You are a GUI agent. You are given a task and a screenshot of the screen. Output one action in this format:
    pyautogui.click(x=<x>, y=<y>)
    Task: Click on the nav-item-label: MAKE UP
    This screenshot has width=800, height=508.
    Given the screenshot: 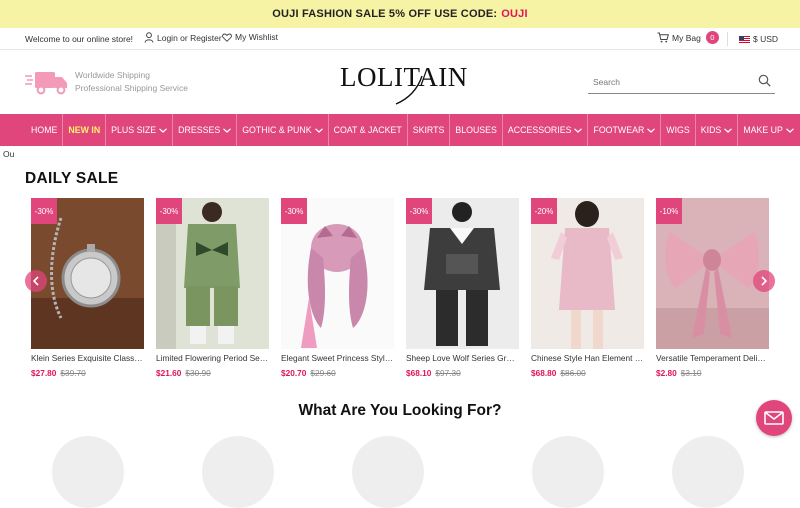 What is the action you would take?
    pyautogui.click(x=763, y=130)
    